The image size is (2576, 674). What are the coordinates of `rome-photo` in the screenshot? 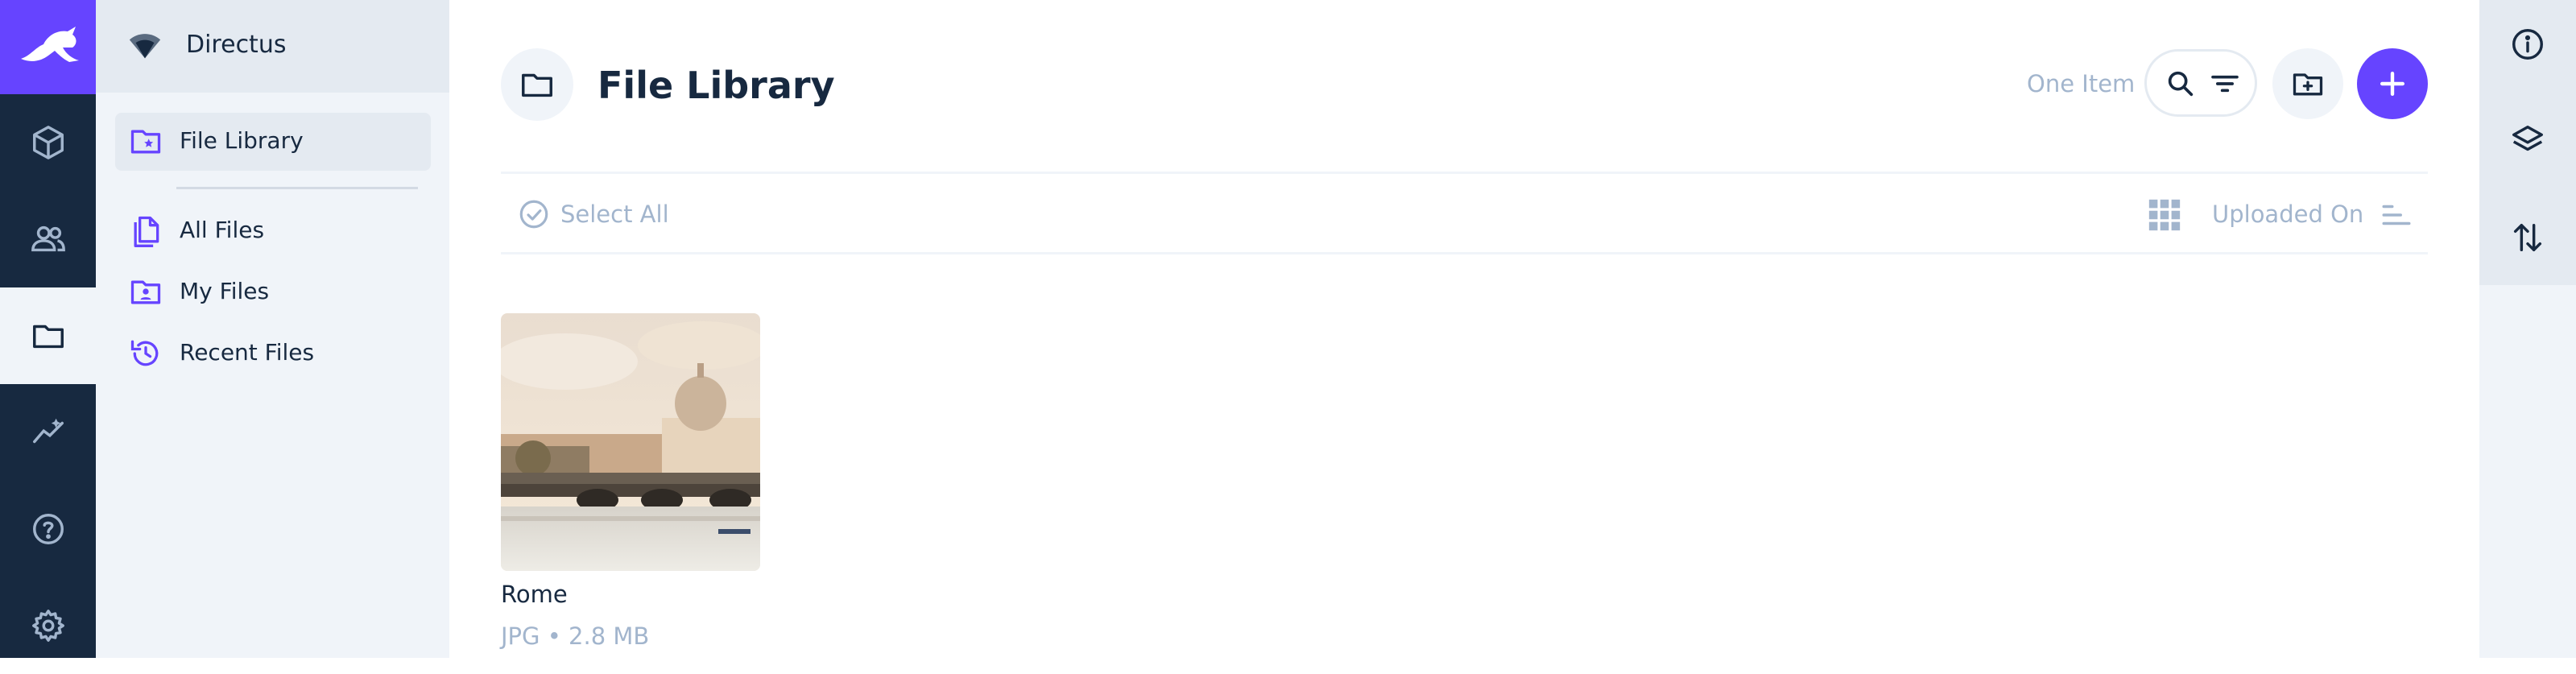 It's located at (631, 442).